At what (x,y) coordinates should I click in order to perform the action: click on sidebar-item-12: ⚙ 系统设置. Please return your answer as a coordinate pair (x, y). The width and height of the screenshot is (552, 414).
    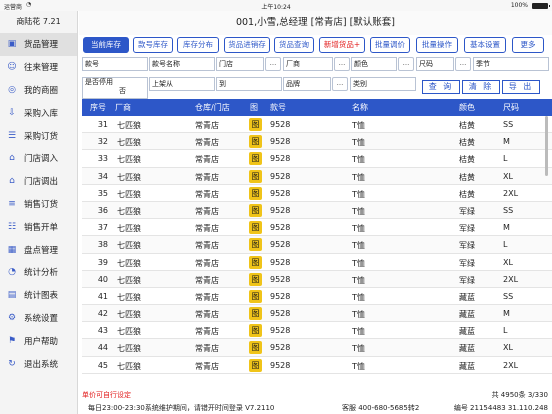
    Looking at the image, I should click on (38, 318).